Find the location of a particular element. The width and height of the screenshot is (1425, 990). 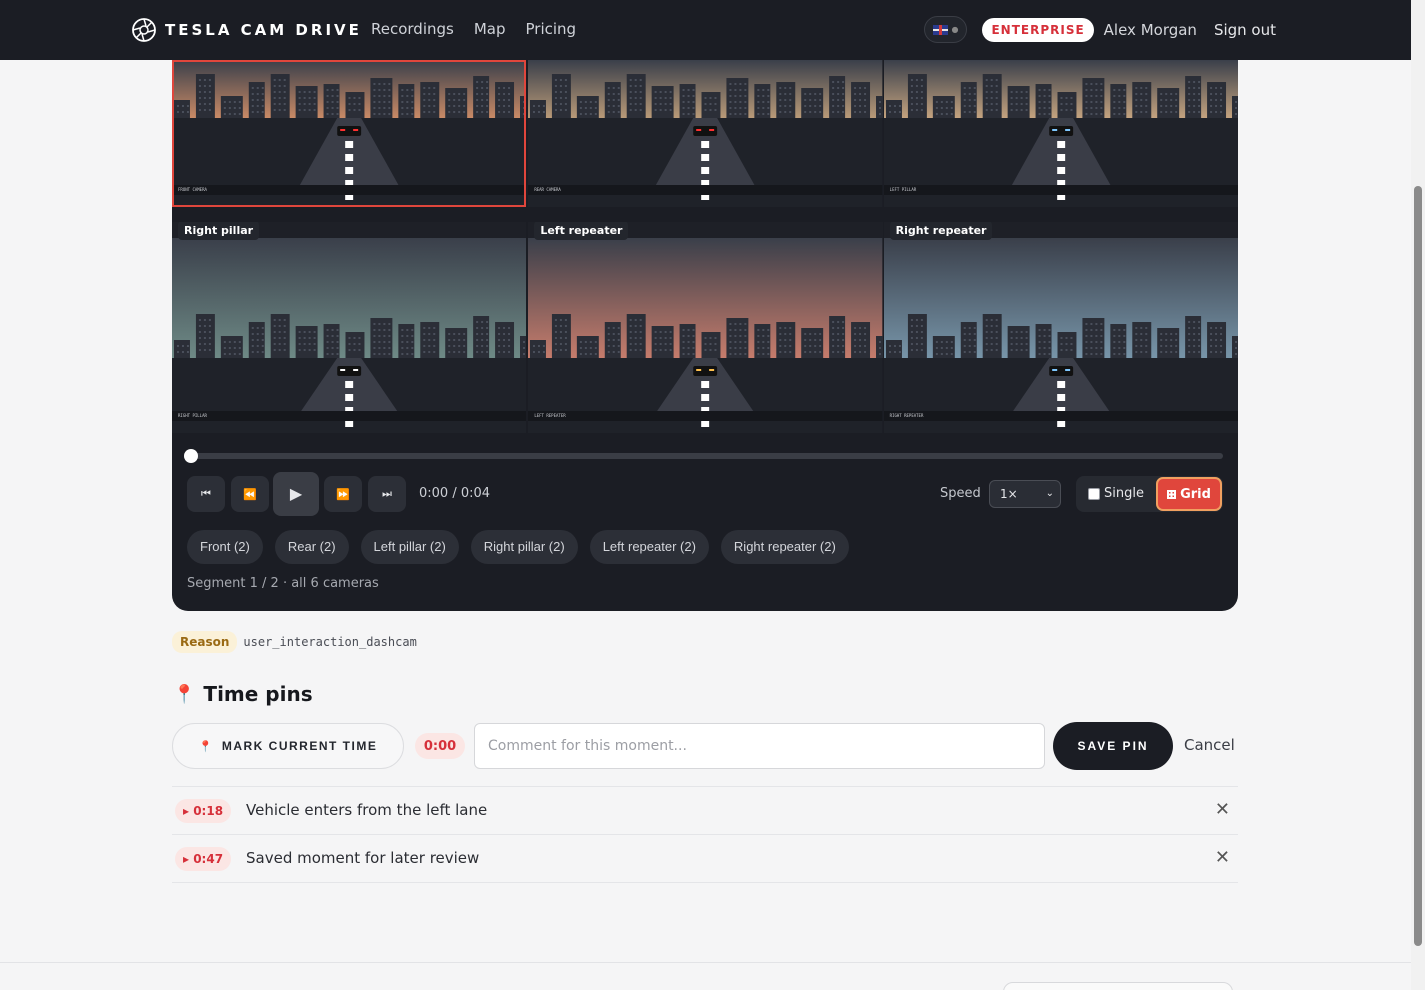

grid-view-button: Grid is located at coordinates (1189, 494).